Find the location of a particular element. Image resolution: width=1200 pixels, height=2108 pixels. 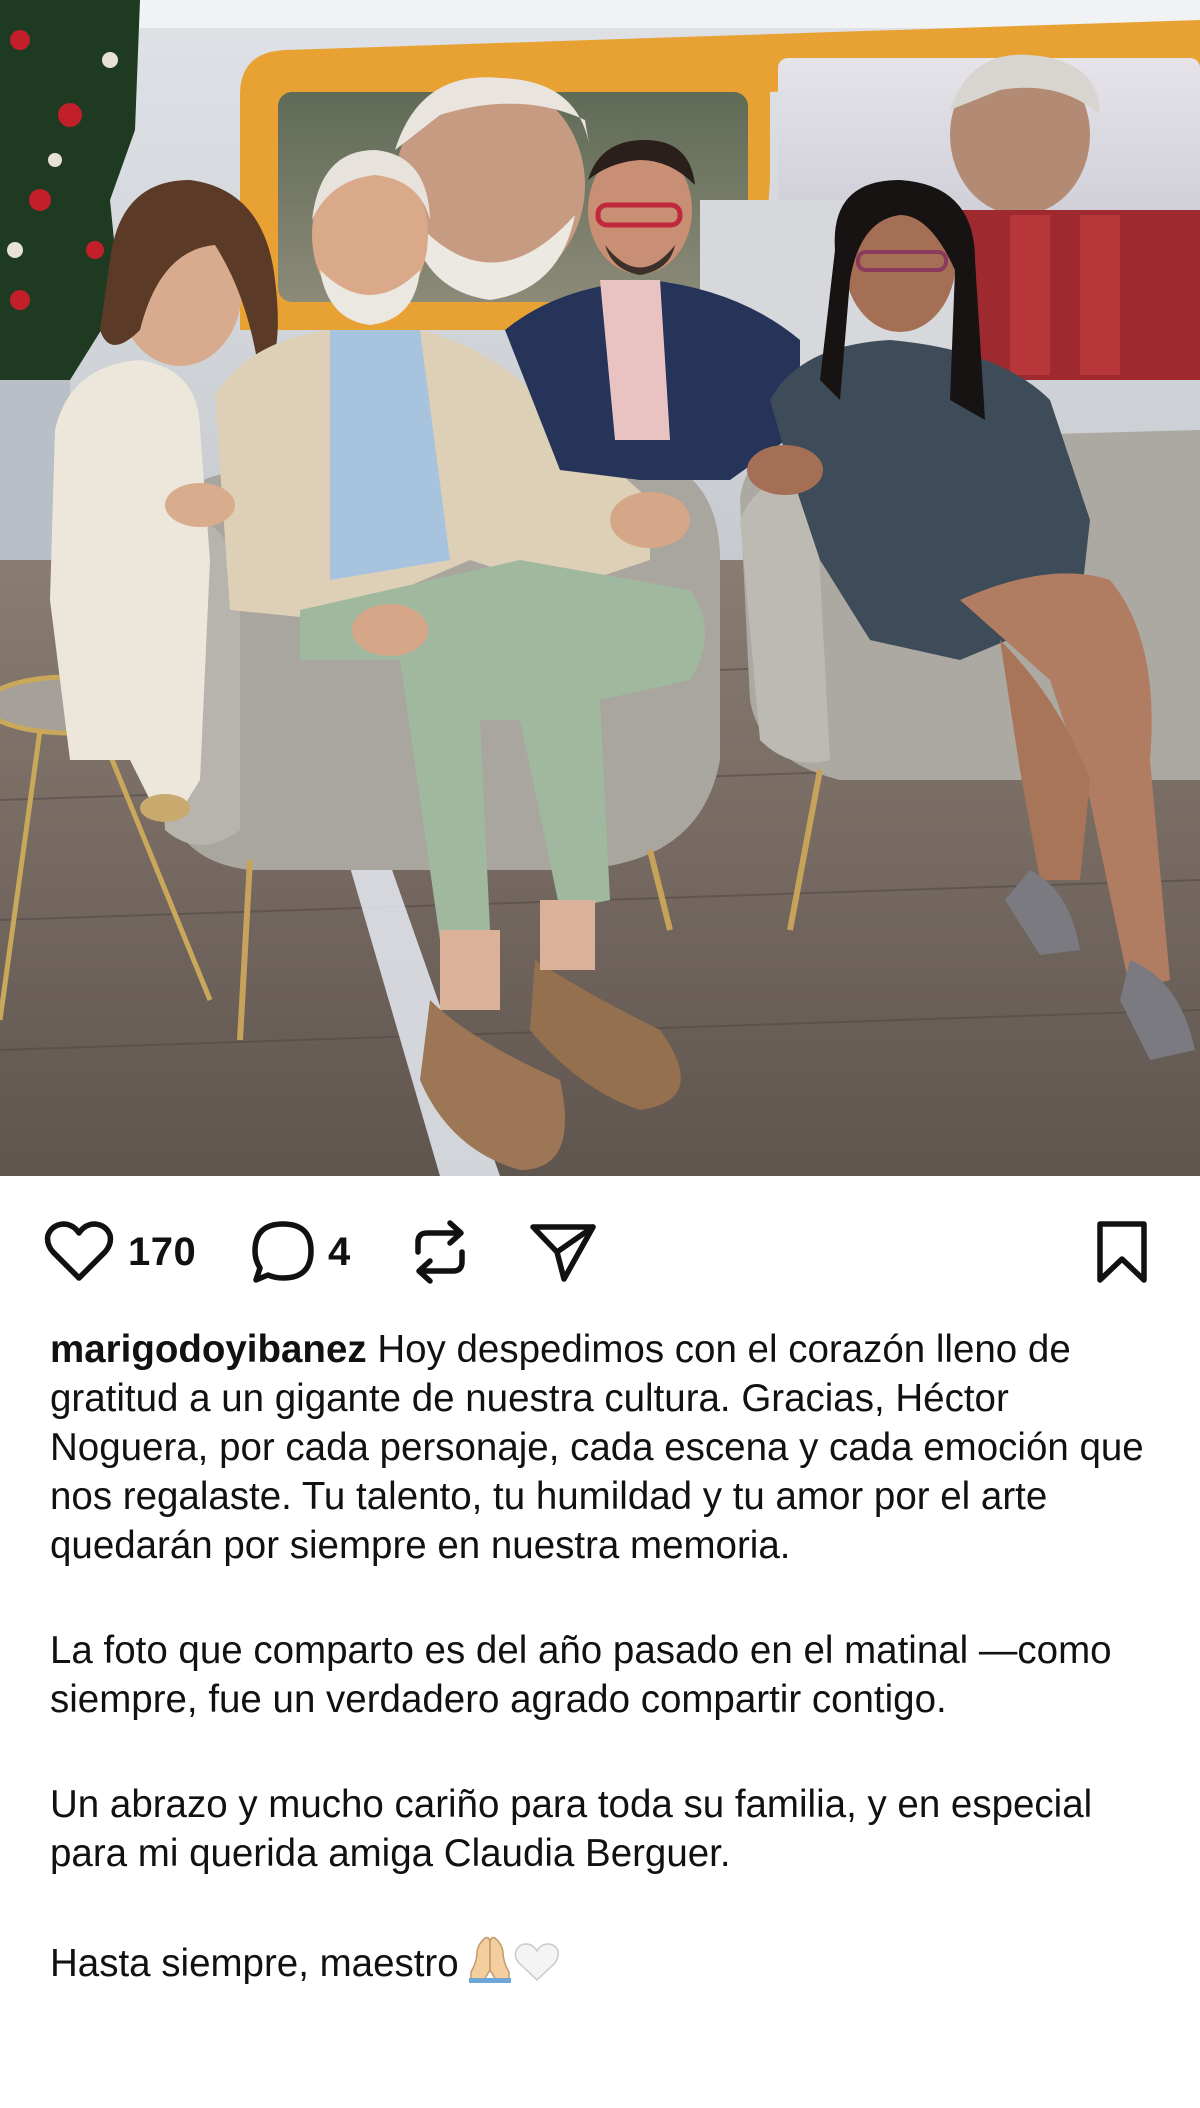

repost-arrows-icon is located at coordinates (440, 1252).